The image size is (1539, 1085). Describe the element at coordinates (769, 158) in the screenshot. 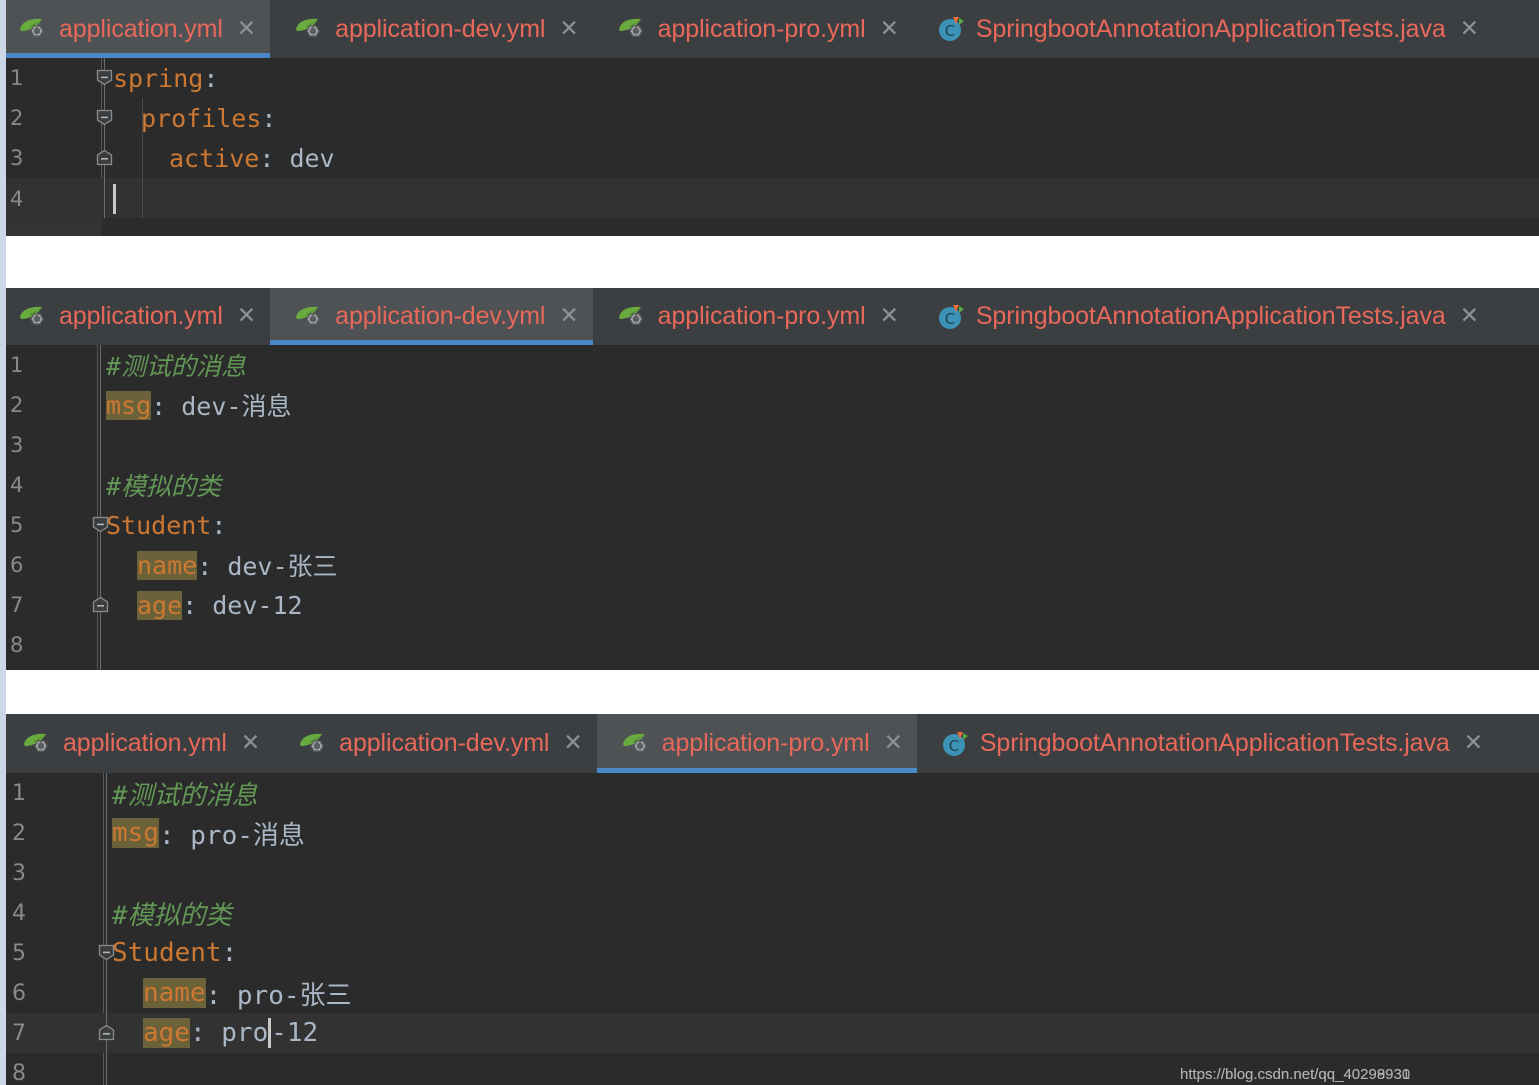

I see `code-line-row: 3 active: dev` at that location.